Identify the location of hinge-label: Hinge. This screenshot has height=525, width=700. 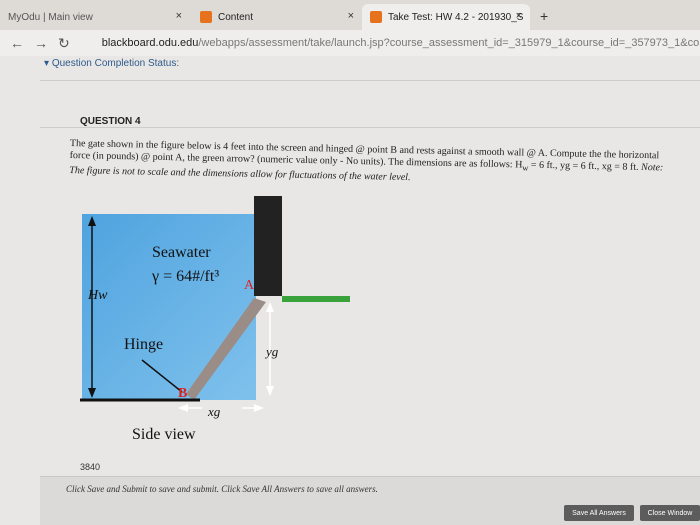
(144, 344).